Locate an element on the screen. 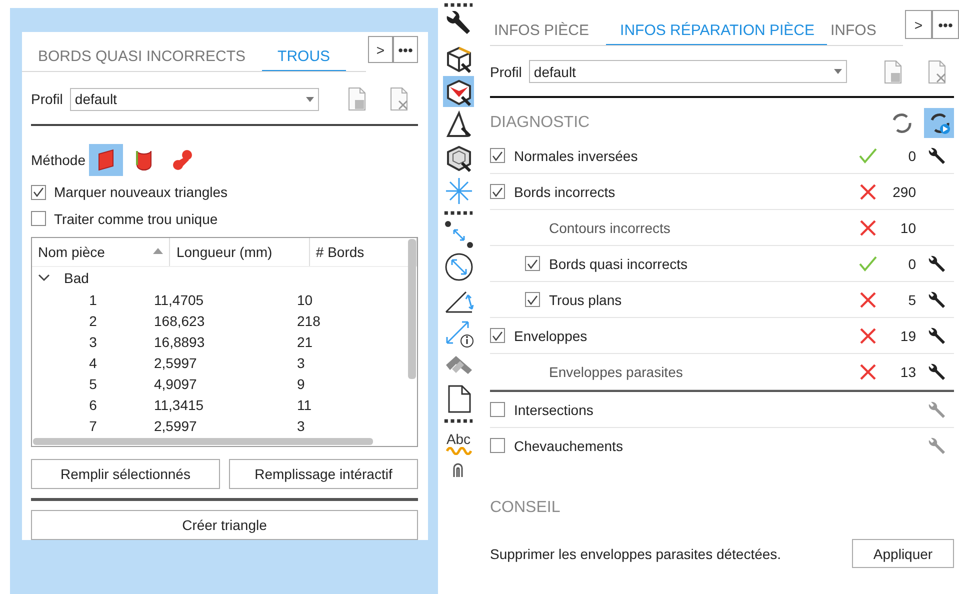 The image size is (959, 594). table-cell-text: 168,623 is located at coordinates (179, 320).